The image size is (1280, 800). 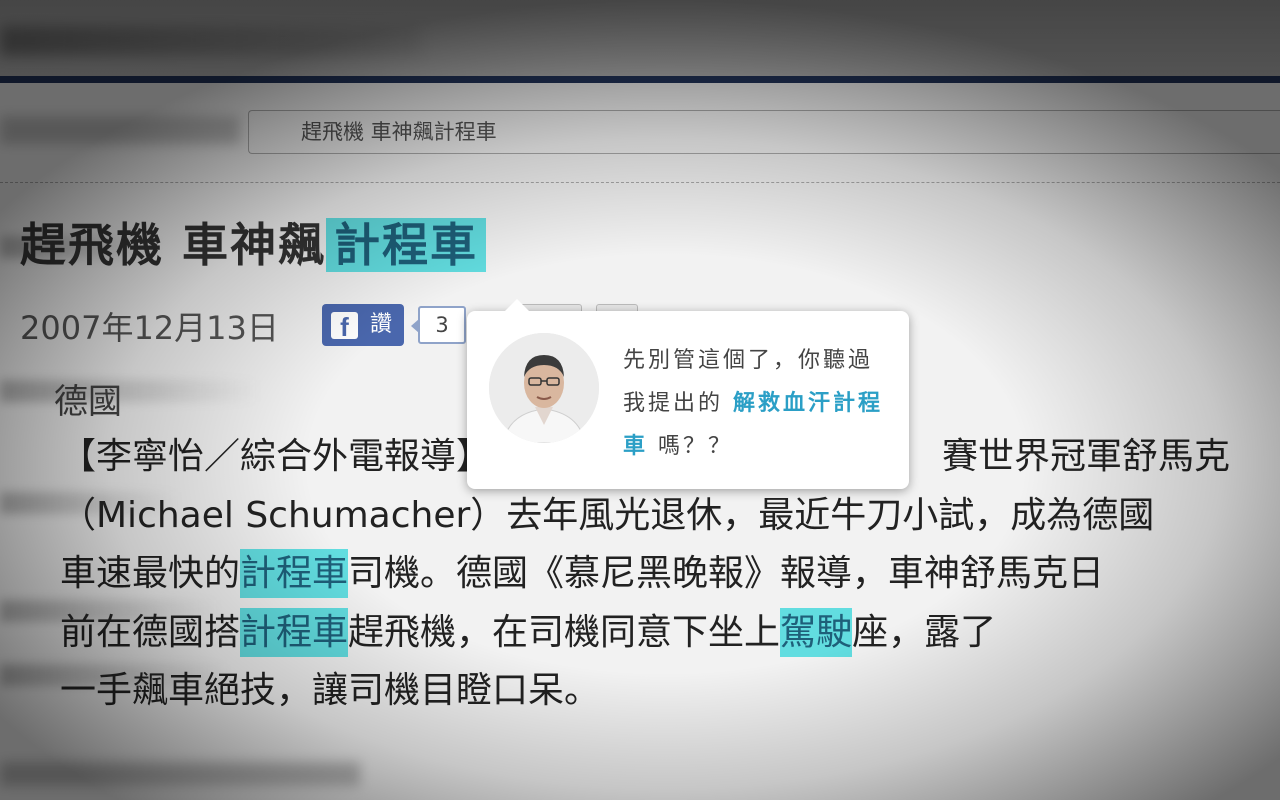 I want to click on facebook-like-button: f 讚, so click(x=363, y=325).